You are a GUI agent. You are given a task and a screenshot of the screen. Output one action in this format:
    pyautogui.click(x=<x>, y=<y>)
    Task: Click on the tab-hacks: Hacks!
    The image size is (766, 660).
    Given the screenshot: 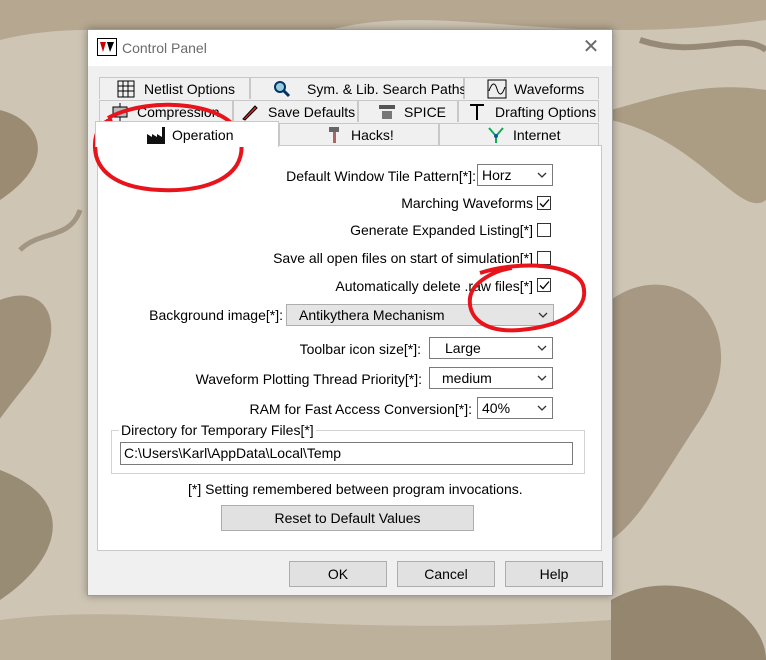 What is the action you would take?
    pyautogui.click(x=359, y=134)
    